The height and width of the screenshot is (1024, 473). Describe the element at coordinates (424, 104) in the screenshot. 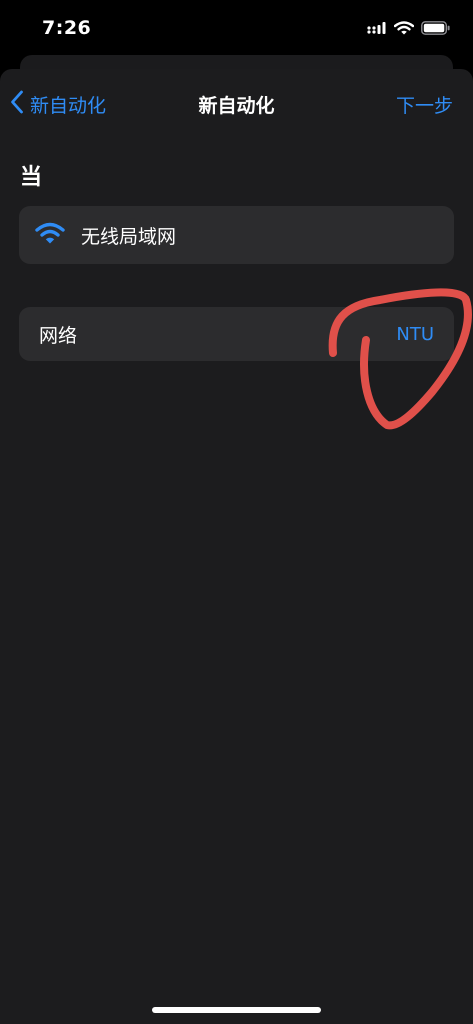

I see `next-button: 下一步` at that location.